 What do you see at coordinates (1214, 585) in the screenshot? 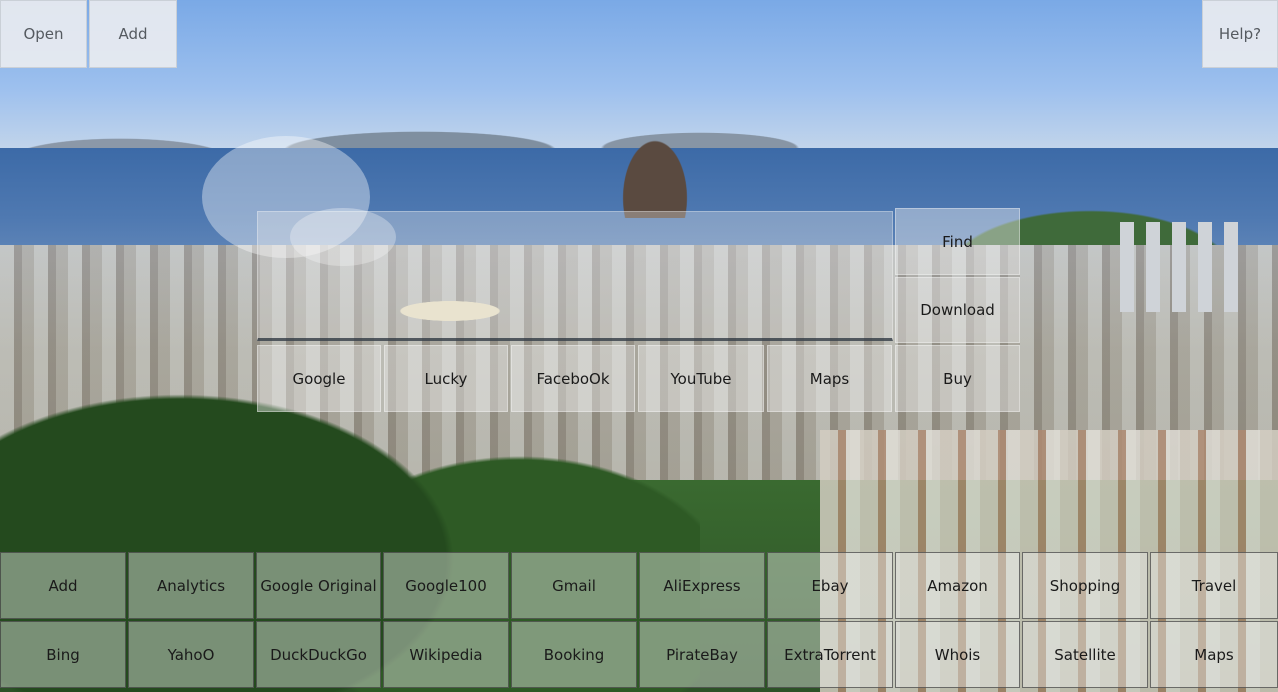
I see `bookmark-travel-button: Travel` at bounding box center [1214, 585].